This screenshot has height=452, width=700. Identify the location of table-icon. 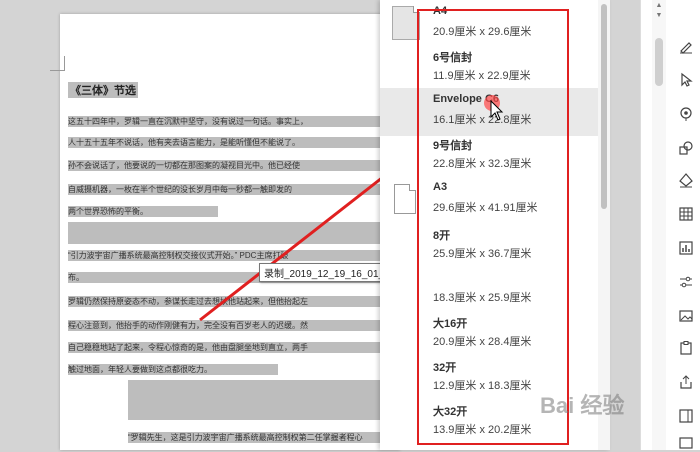
(686, 214).